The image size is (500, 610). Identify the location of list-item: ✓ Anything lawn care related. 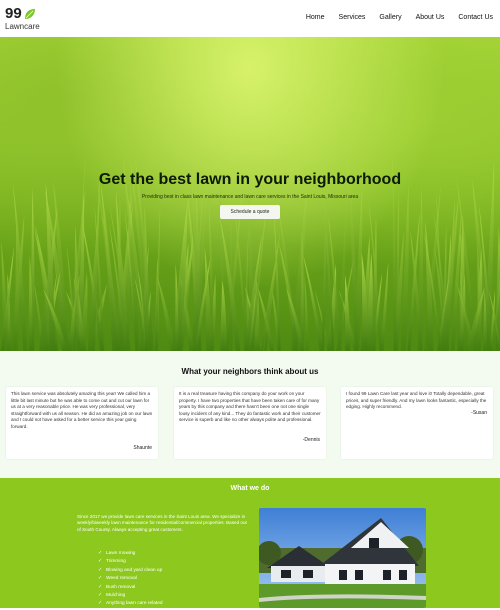
(130, 604).